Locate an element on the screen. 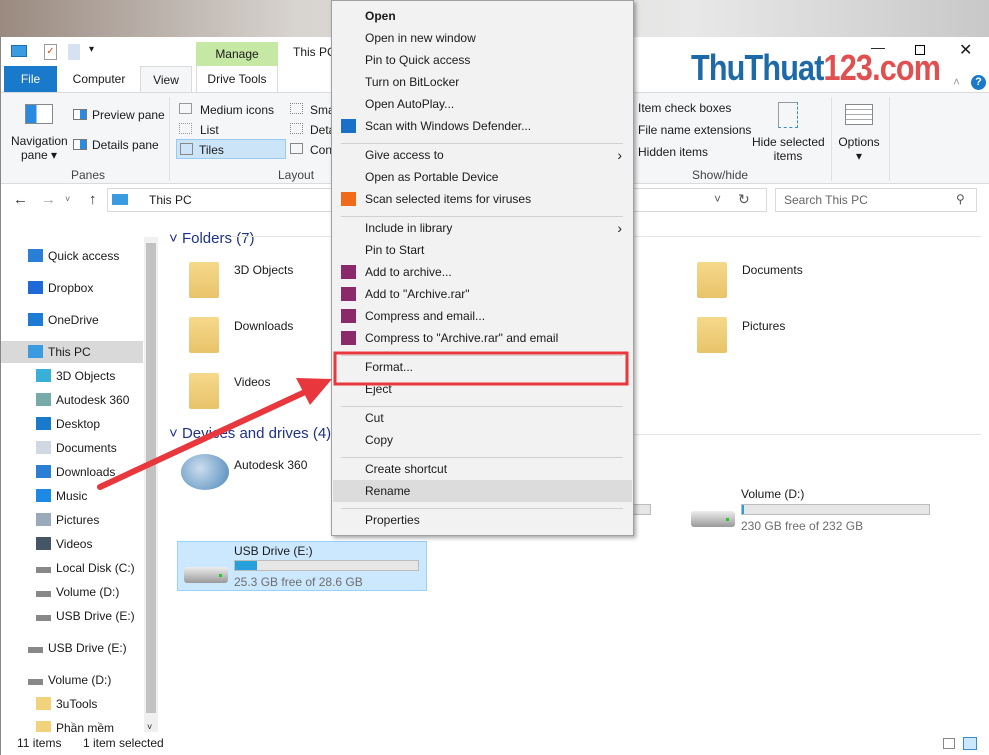  options-button: Options ▾ is located at coordinates (859, 149).